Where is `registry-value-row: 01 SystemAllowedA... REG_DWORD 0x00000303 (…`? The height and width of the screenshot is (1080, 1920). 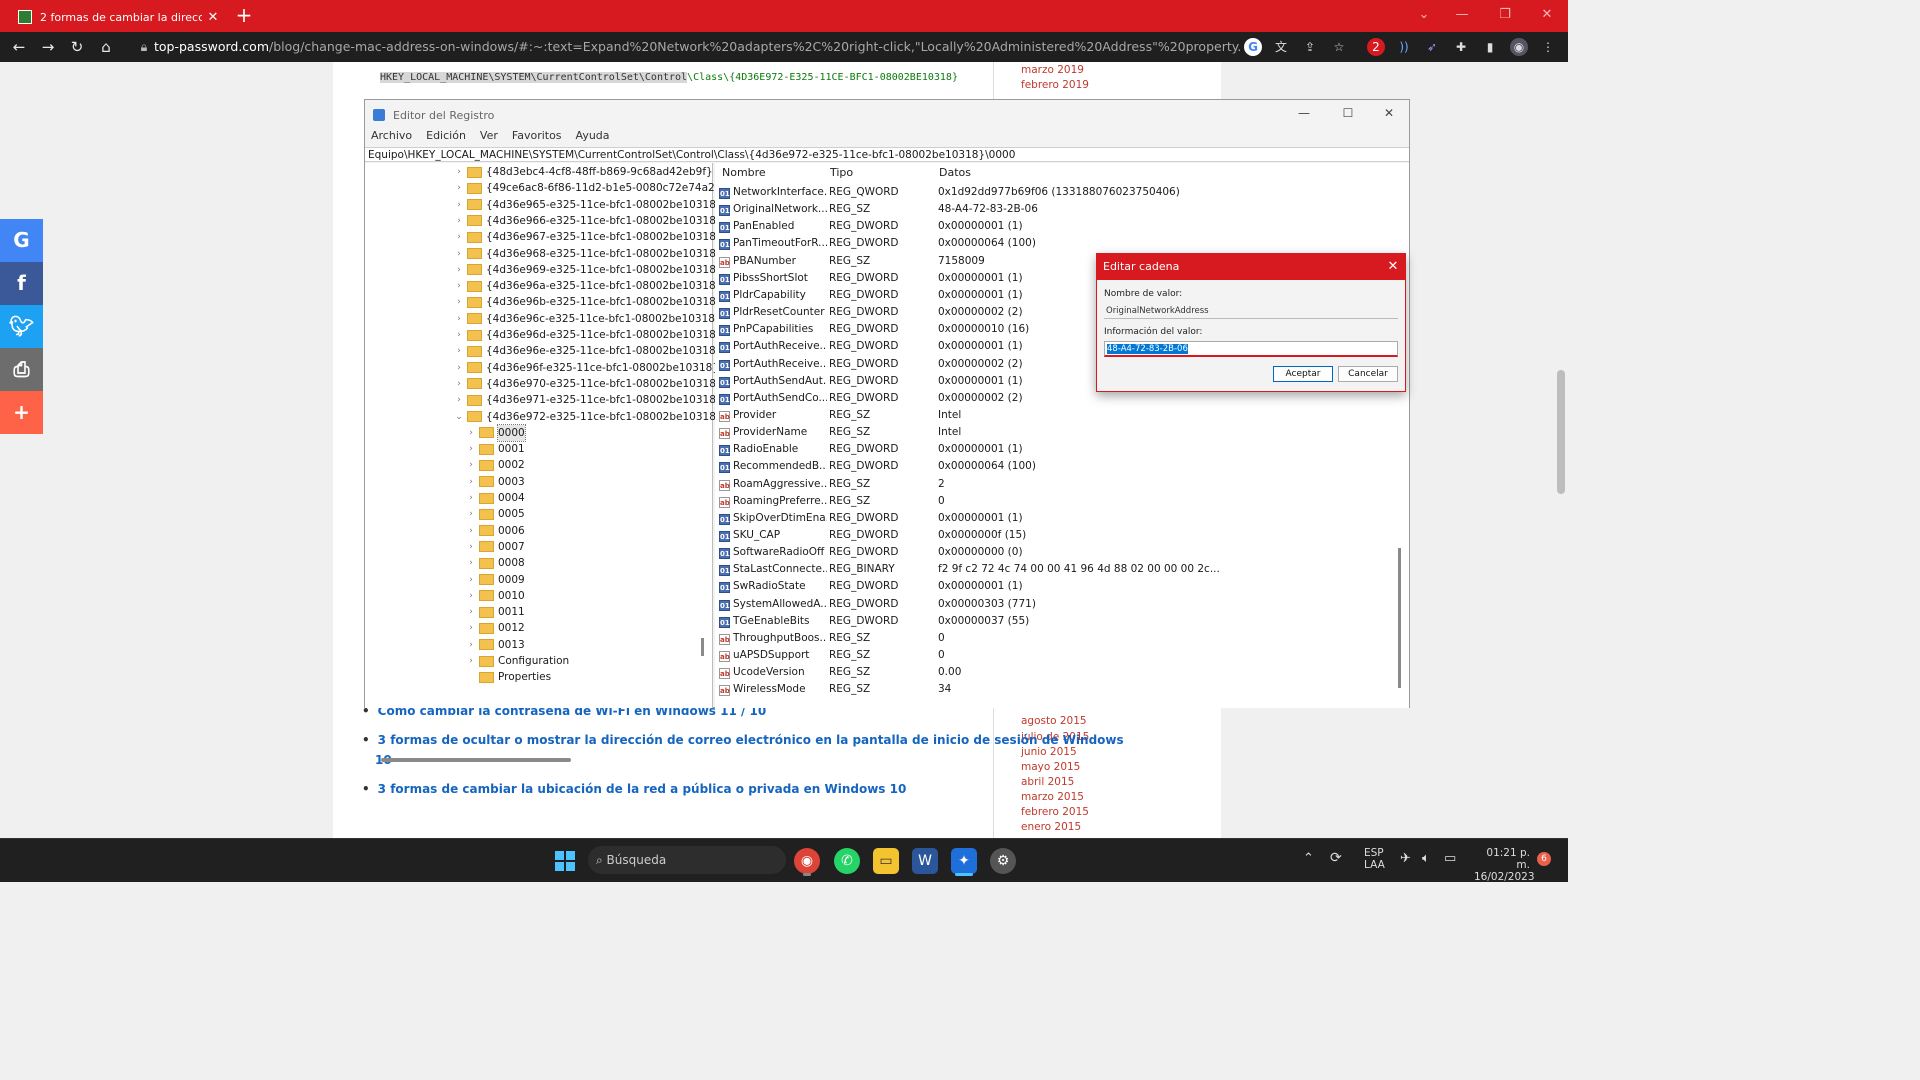
registry-value-row: 01 SystemAllowedA... REG_DWORD 0x00000303 (… is located at coordinates (1059, 604).